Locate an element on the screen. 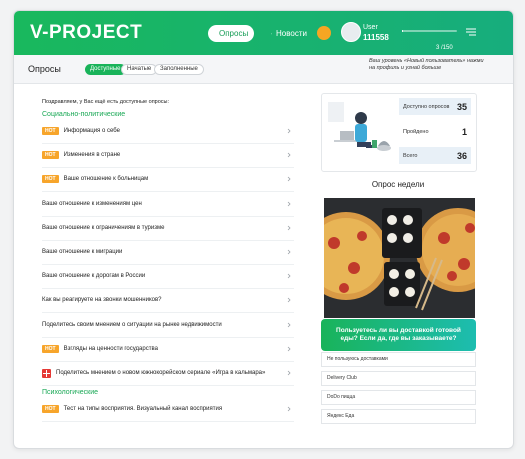 This screenshot has width=525, height=459. section-psychological: Психологические is located at coordinates (70, 392).